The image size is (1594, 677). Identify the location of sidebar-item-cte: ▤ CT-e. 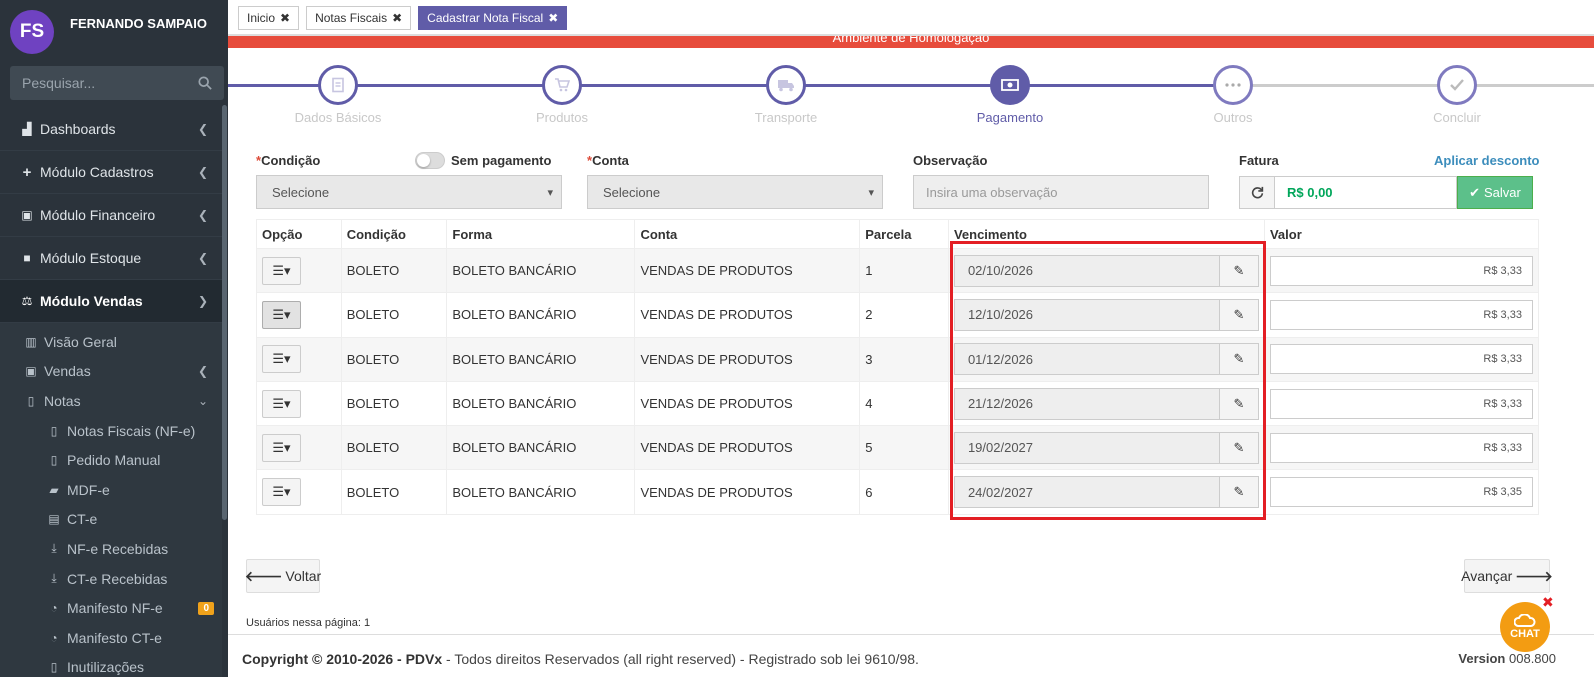
(111, 520).